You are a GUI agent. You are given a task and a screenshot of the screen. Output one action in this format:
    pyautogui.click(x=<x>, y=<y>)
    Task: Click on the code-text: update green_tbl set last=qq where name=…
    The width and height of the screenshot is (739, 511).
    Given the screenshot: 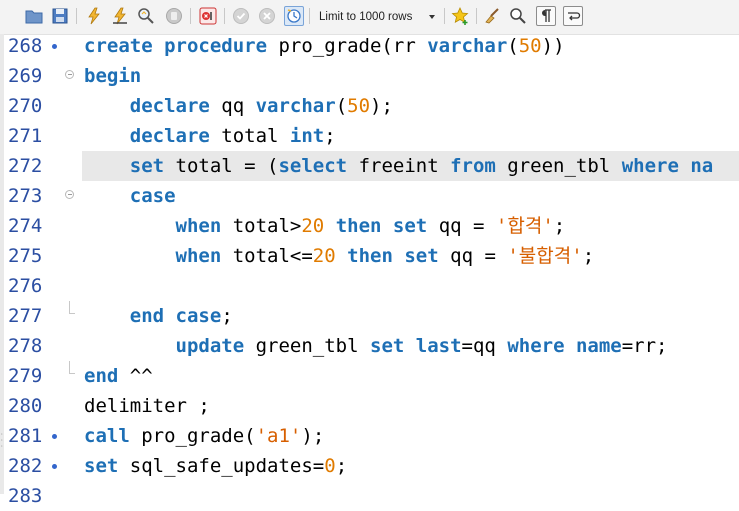 What is the action you would take?
    pyautogui.click(x=376, y=346)
    